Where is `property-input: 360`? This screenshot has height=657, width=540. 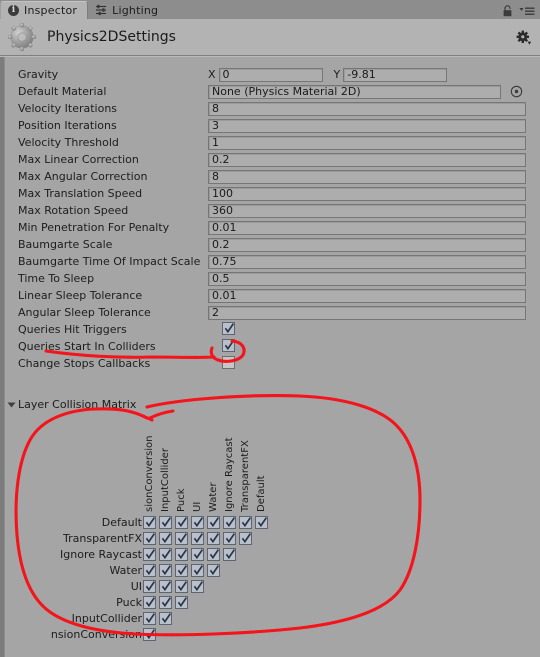
property-input: 360 is located at coordinates (367, 210).